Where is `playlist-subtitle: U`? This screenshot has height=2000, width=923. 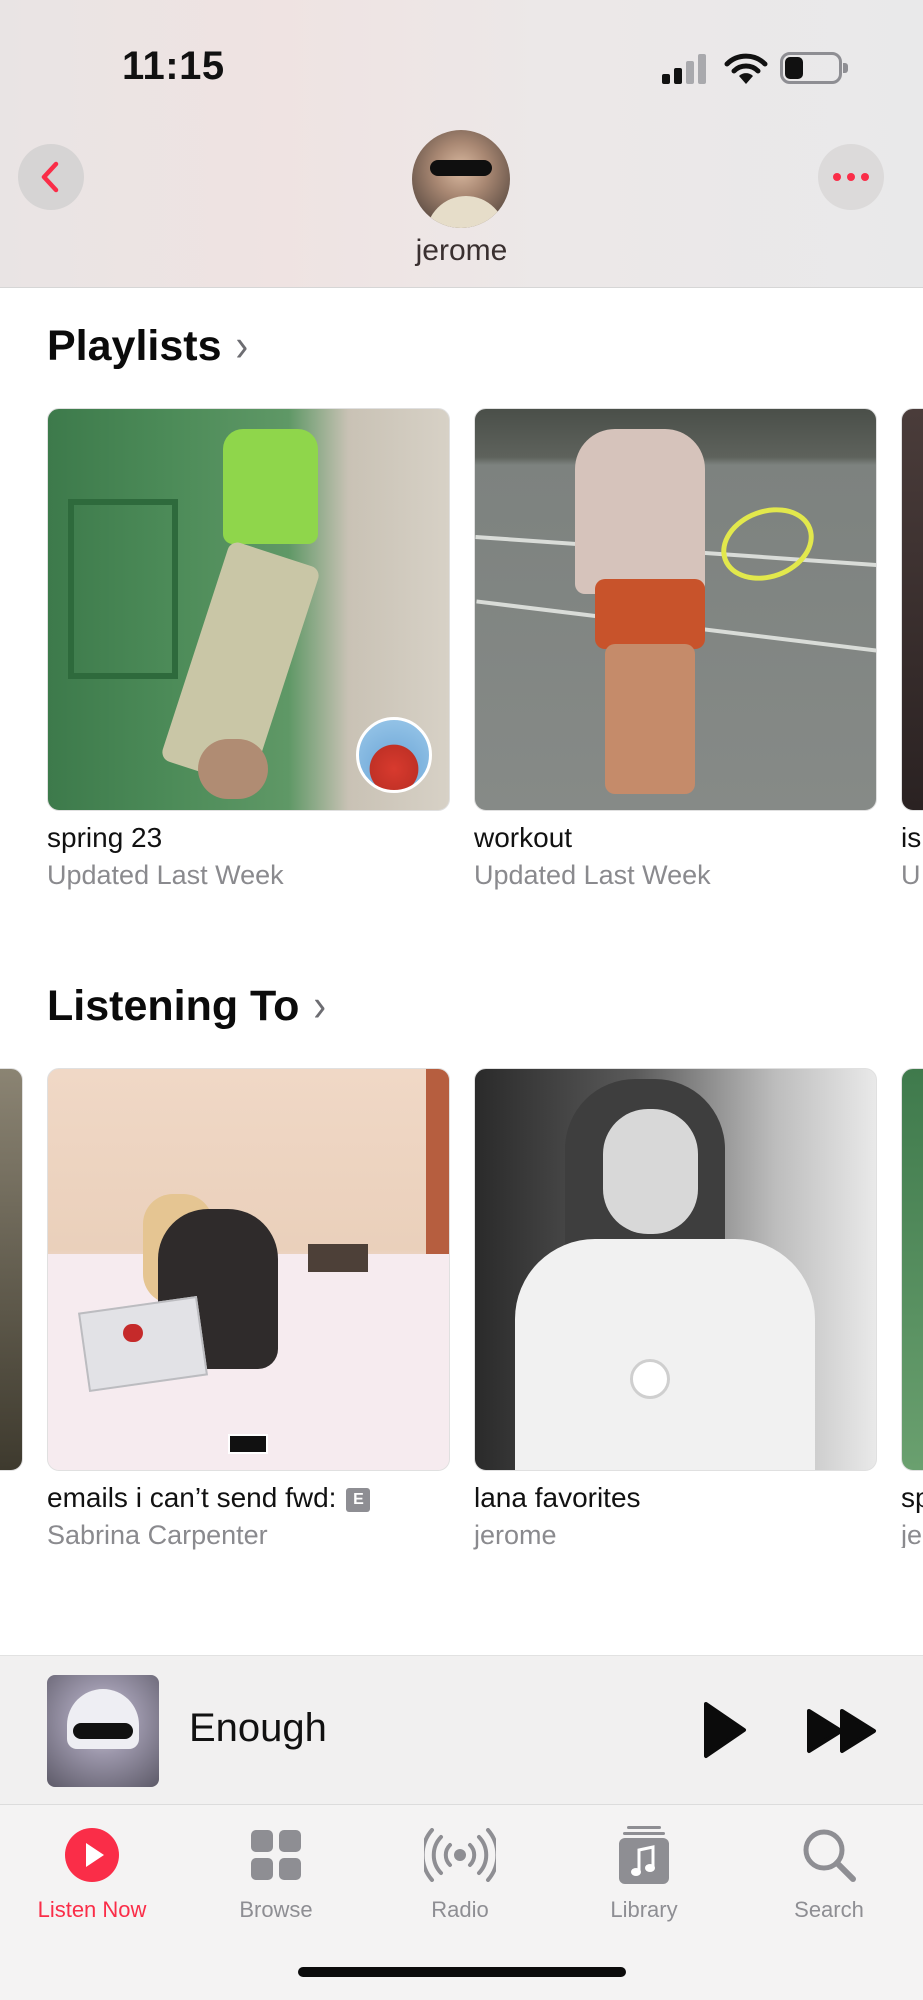
playlist-subtitle: U is located at coordinates (911, 874).